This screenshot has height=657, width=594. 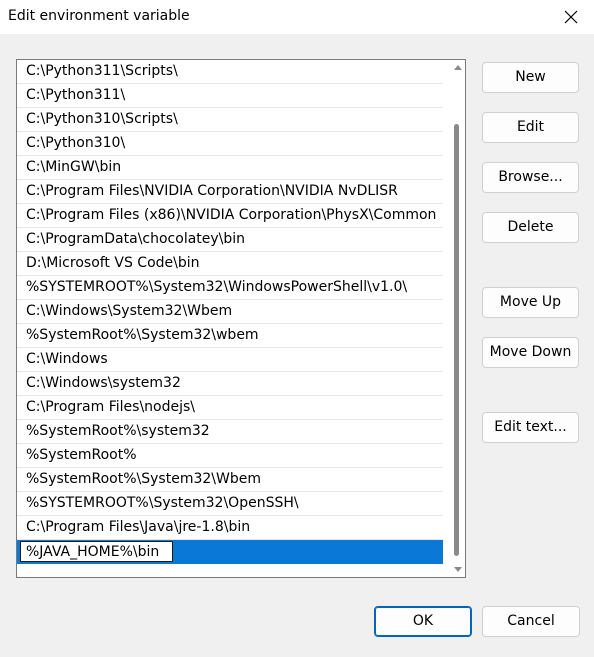 I want to click on list-item: C:\Windows\system32, so click(x=230, y=384).